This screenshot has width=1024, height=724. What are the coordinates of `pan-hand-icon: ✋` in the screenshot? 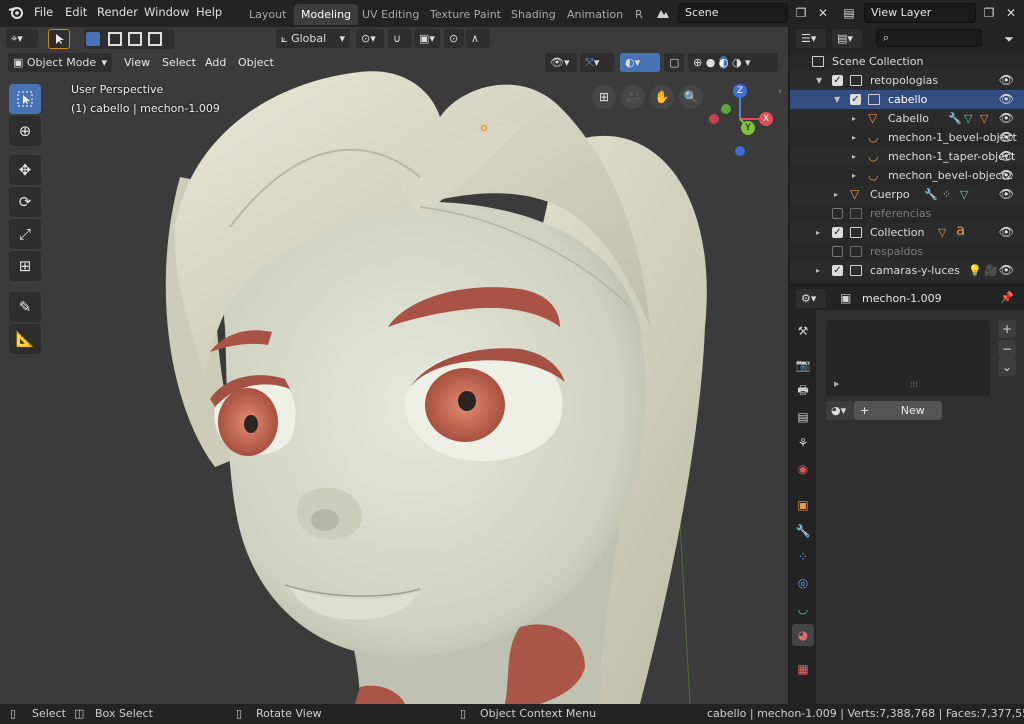 It's located at (662, 97).